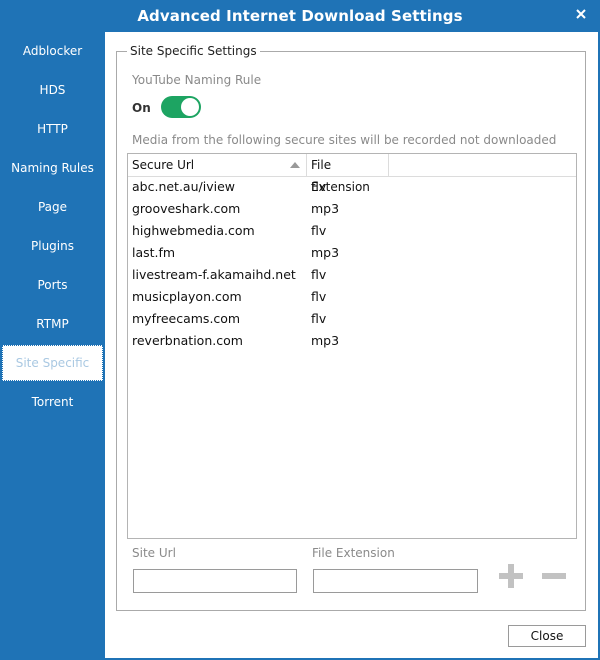  Describe the element at coordinates (141, 108) in the screenshot. I see `toggle-state-label: On` at that location.